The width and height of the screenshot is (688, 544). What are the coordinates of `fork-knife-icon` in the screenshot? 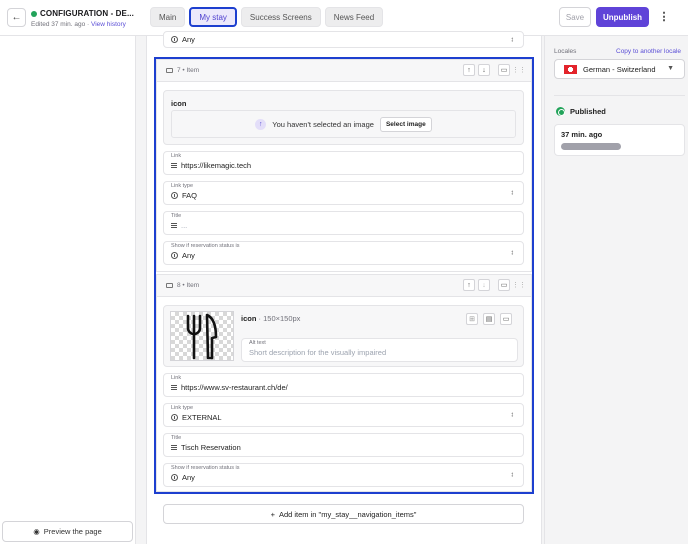 It's located at (202, 336).